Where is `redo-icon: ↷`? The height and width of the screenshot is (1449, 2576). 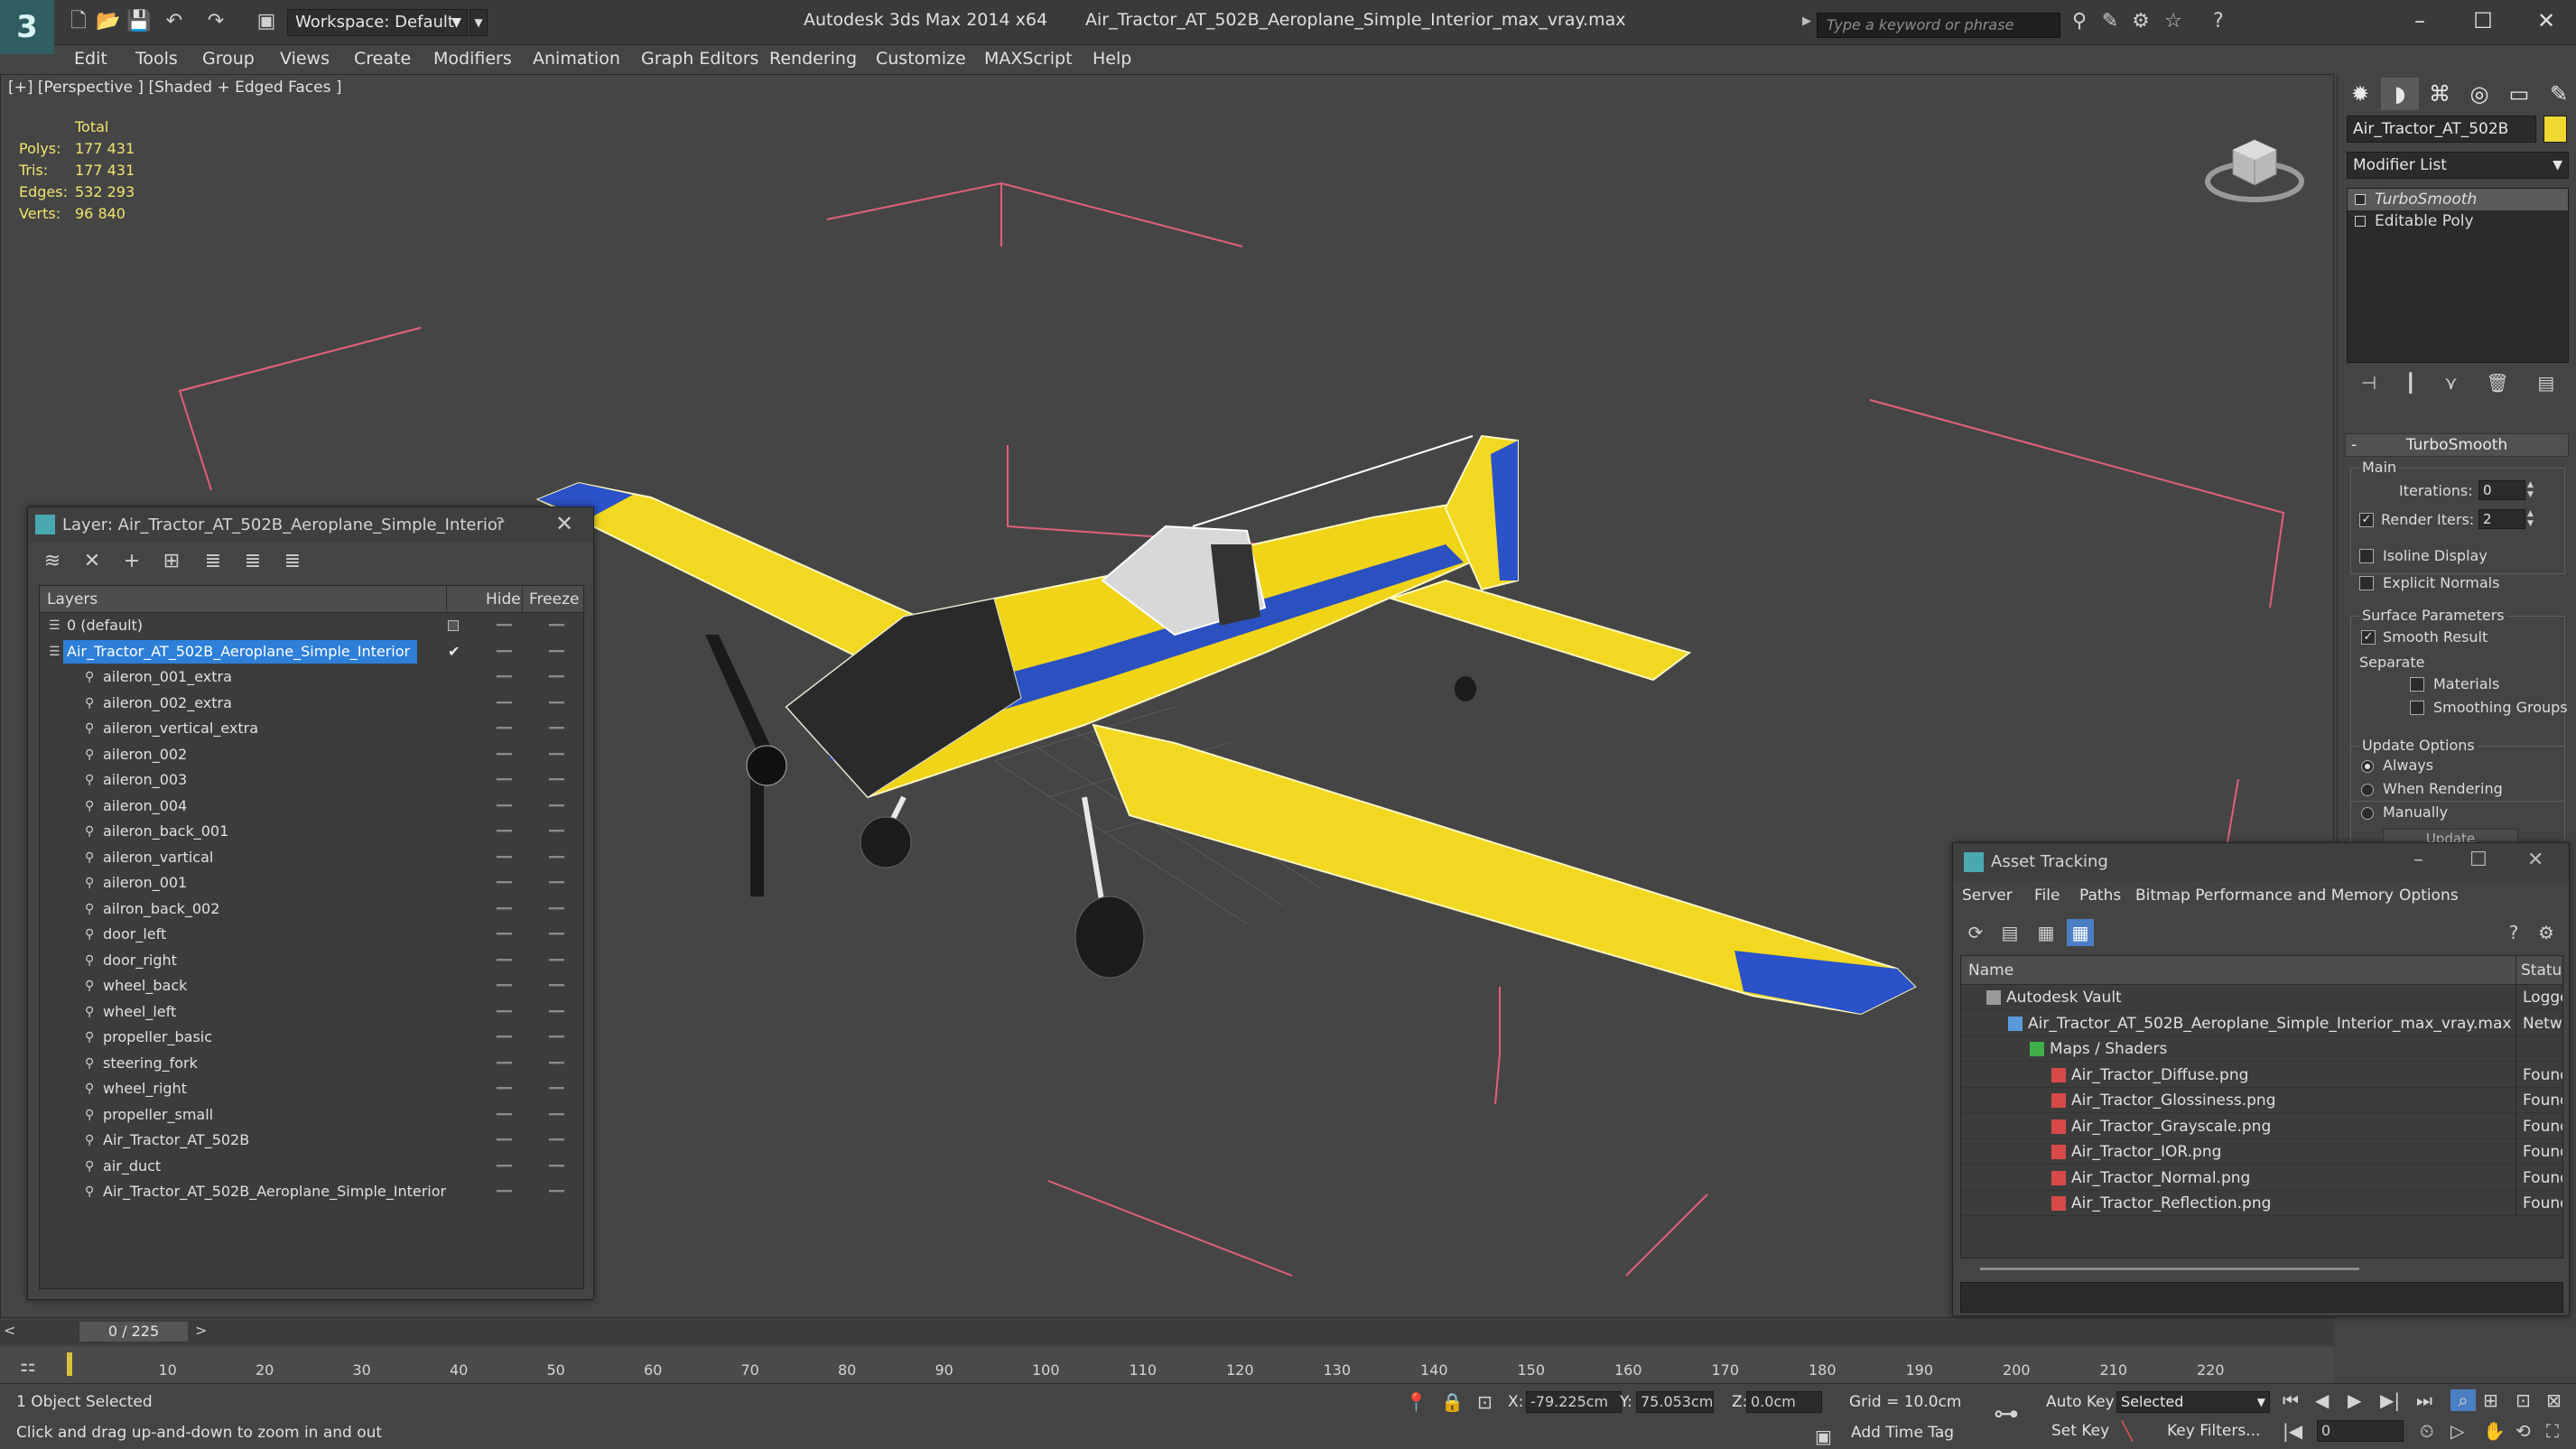
redo-icon: ↷ is located at coordinates (216, 21).